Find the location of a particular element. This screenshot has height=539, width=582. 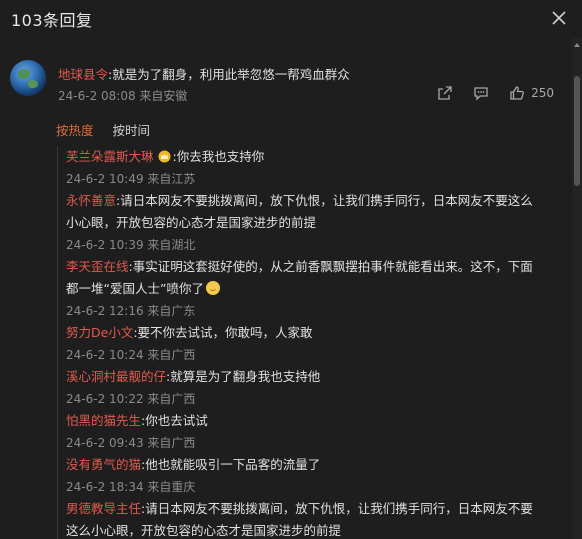

scrollbar is located at coordinates (577, 288).